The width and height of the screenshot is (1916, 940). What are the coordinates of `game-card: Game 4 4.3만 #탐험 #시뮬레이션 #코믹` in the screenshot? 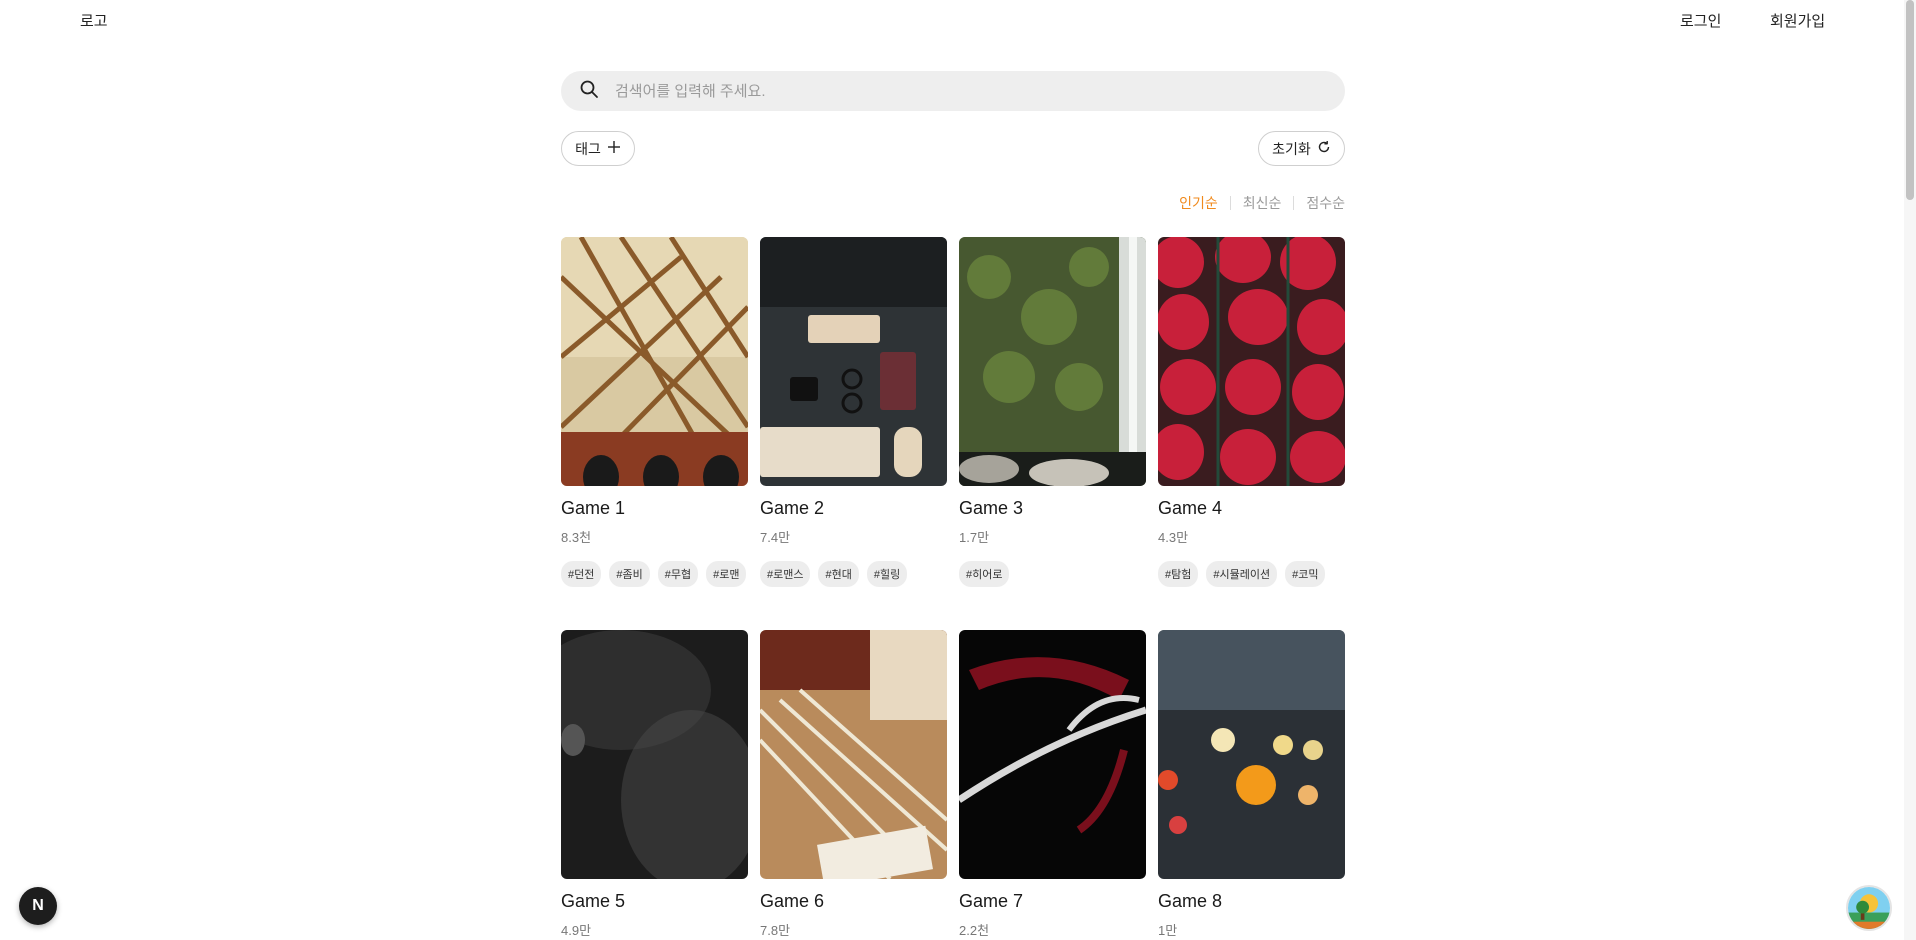 It's located at (1251, 412).